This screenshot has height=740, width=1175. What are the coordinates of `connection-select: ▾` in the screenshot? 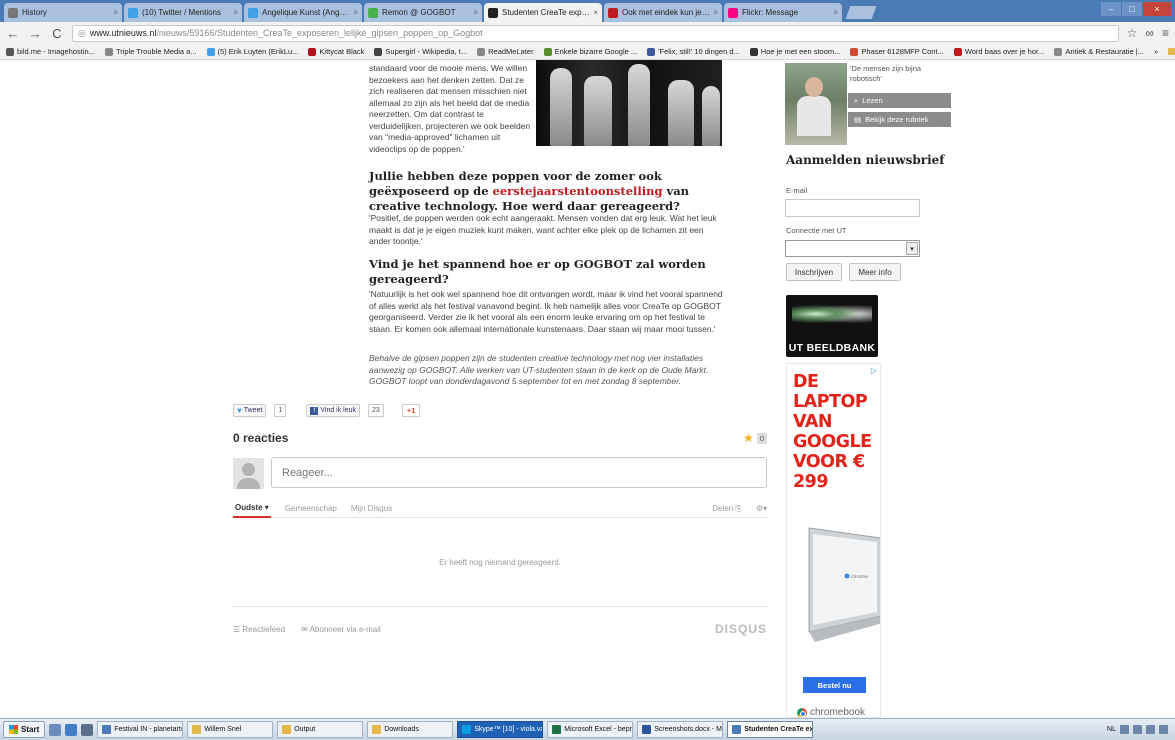 It's located at (852, 248).